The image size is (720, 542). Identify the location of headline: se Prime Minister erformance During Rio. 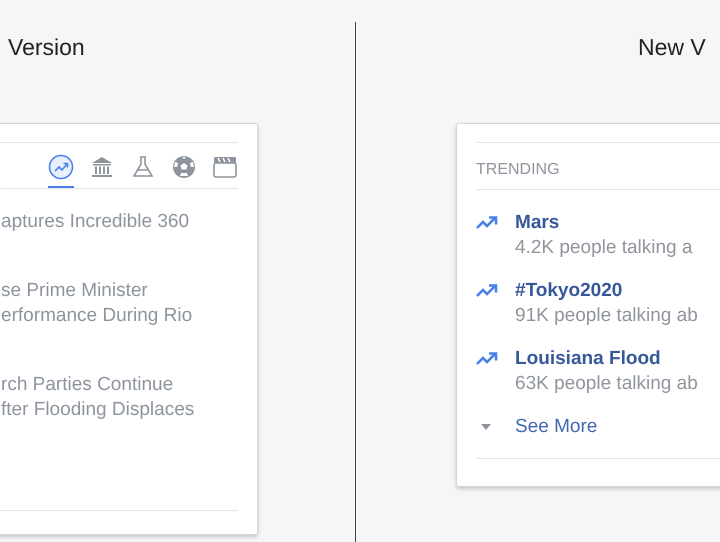
(119, 303).